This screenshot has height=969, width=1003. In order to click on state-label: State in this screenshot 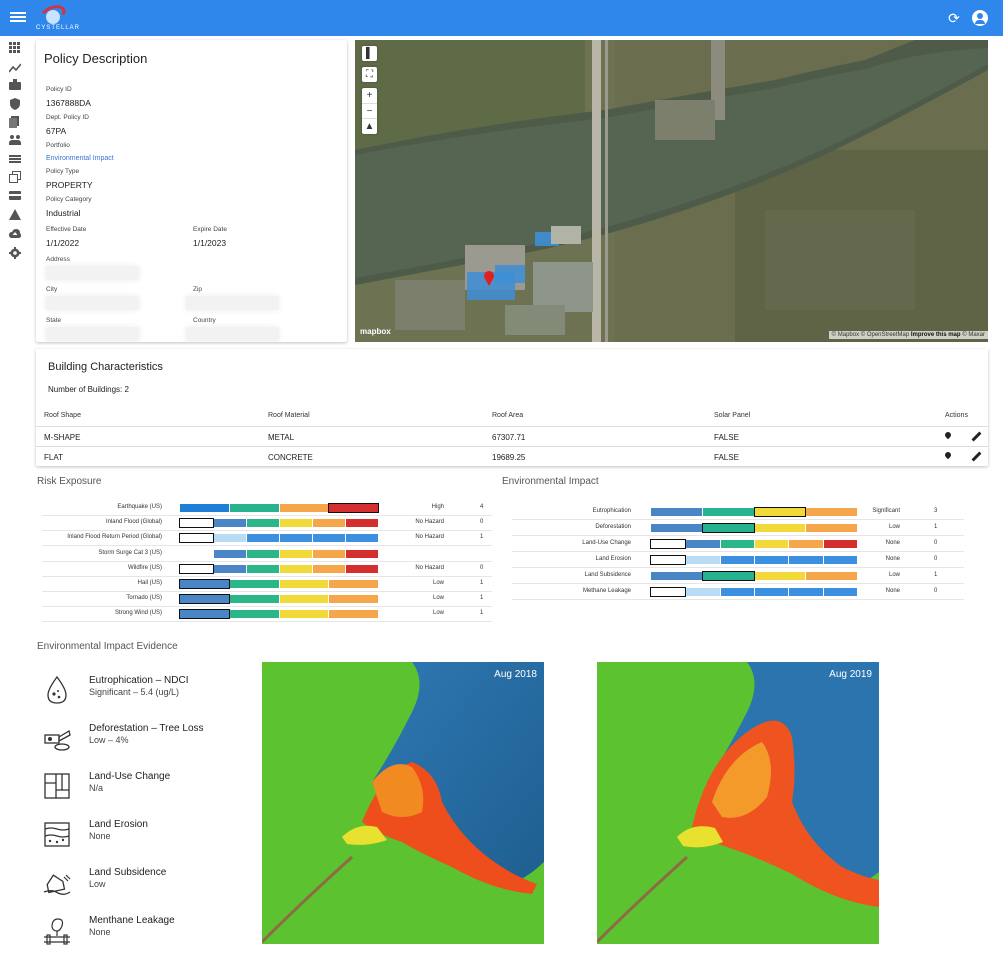, I will do `click(54, 320)`.